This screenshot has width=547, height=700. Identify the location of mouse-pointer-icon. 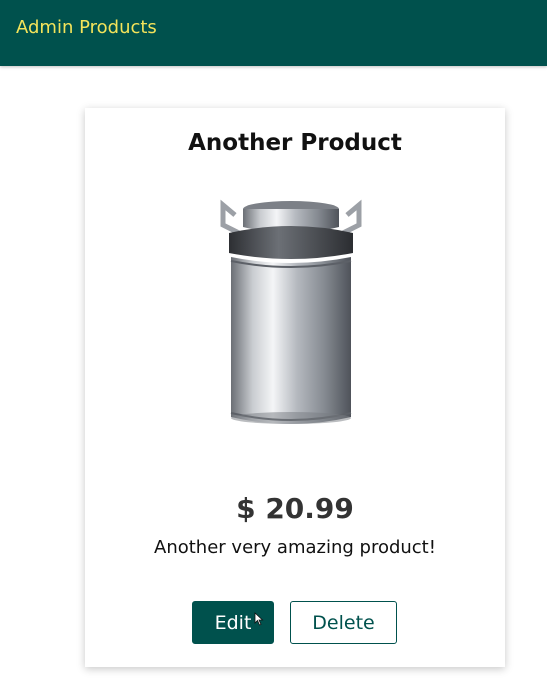
(259, 619).